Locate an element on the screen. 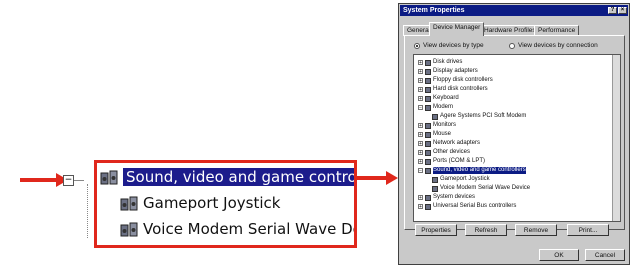 Image resolution: width=636 pixels, height=267 pixels. device-label: System devices is located at coordinates (454, 197).